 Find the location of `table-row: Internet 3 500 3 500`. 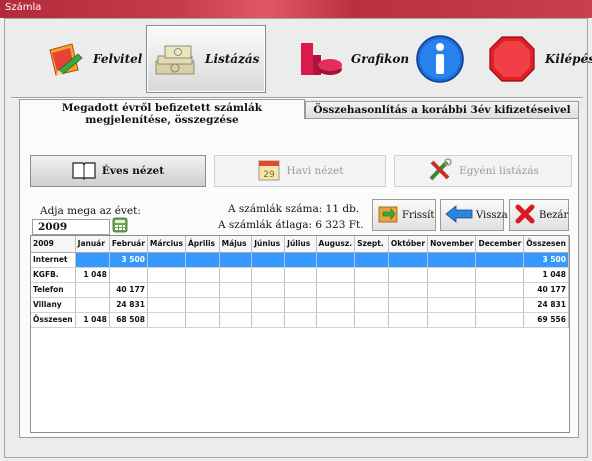

table-row: Internet 3 500 3 500 is located at coordinates (300, 260).